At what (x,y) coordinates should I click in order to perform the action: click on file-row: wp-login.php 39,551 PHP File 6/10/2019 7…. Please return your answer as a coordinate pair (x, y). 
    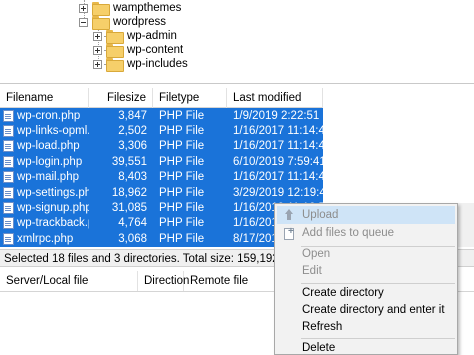
    Looking at the image, I should click on (161, 162).